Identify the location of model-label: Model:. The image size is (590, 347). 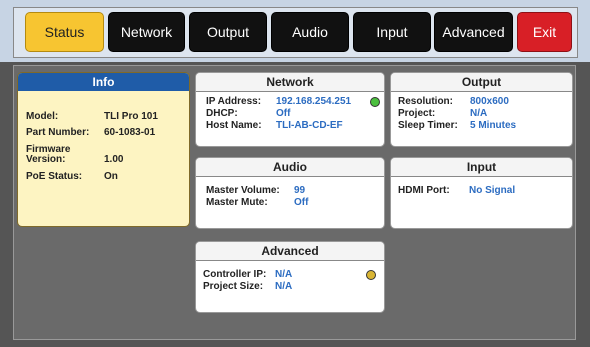
(42, 116).